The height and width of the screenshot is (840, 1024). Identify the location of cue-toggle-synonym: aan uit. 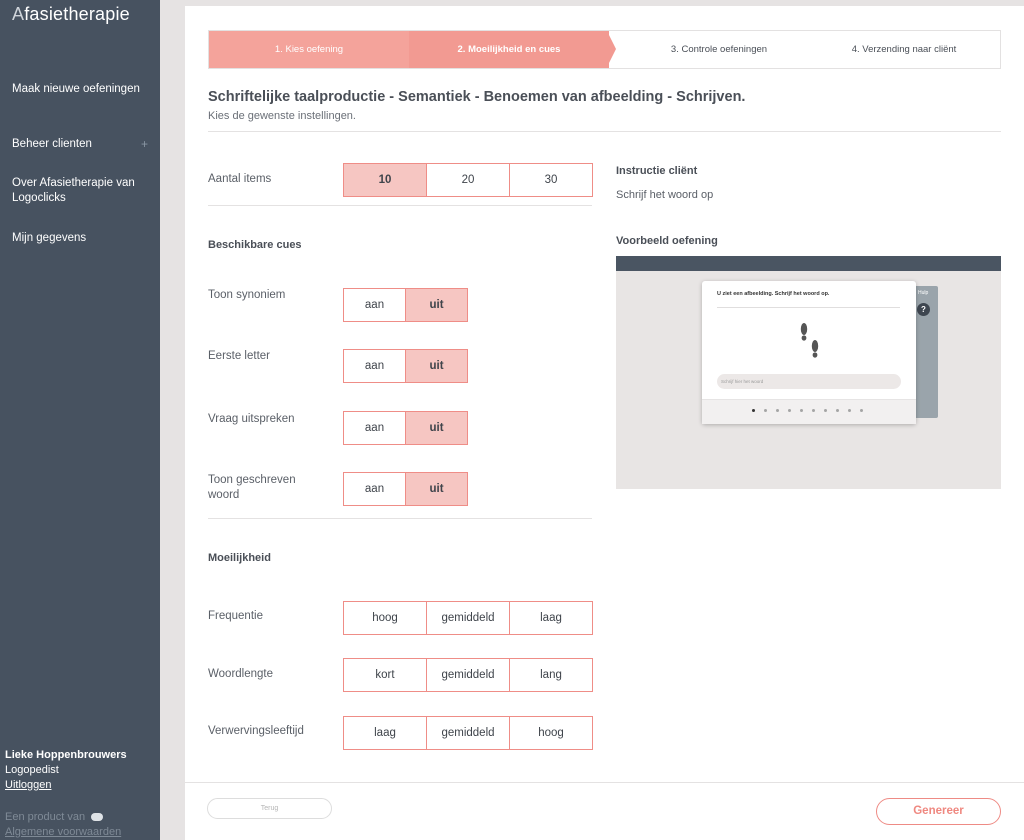
(405, 305).